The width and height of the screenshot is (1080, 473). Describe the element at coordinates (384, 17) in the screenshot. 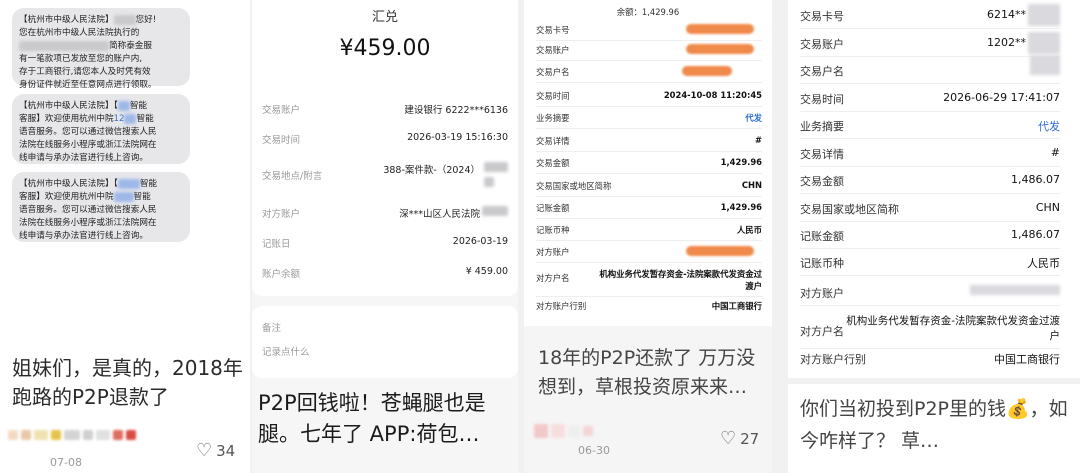

I see `receipt-title: 汇兑` at that location.